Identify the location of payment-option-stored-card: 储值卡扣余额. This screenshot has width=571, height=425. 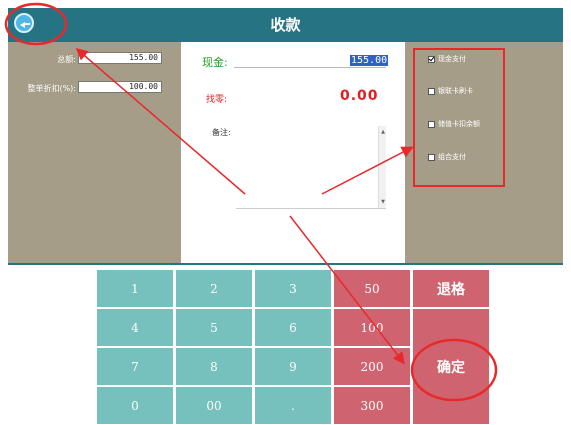
(454, 125).